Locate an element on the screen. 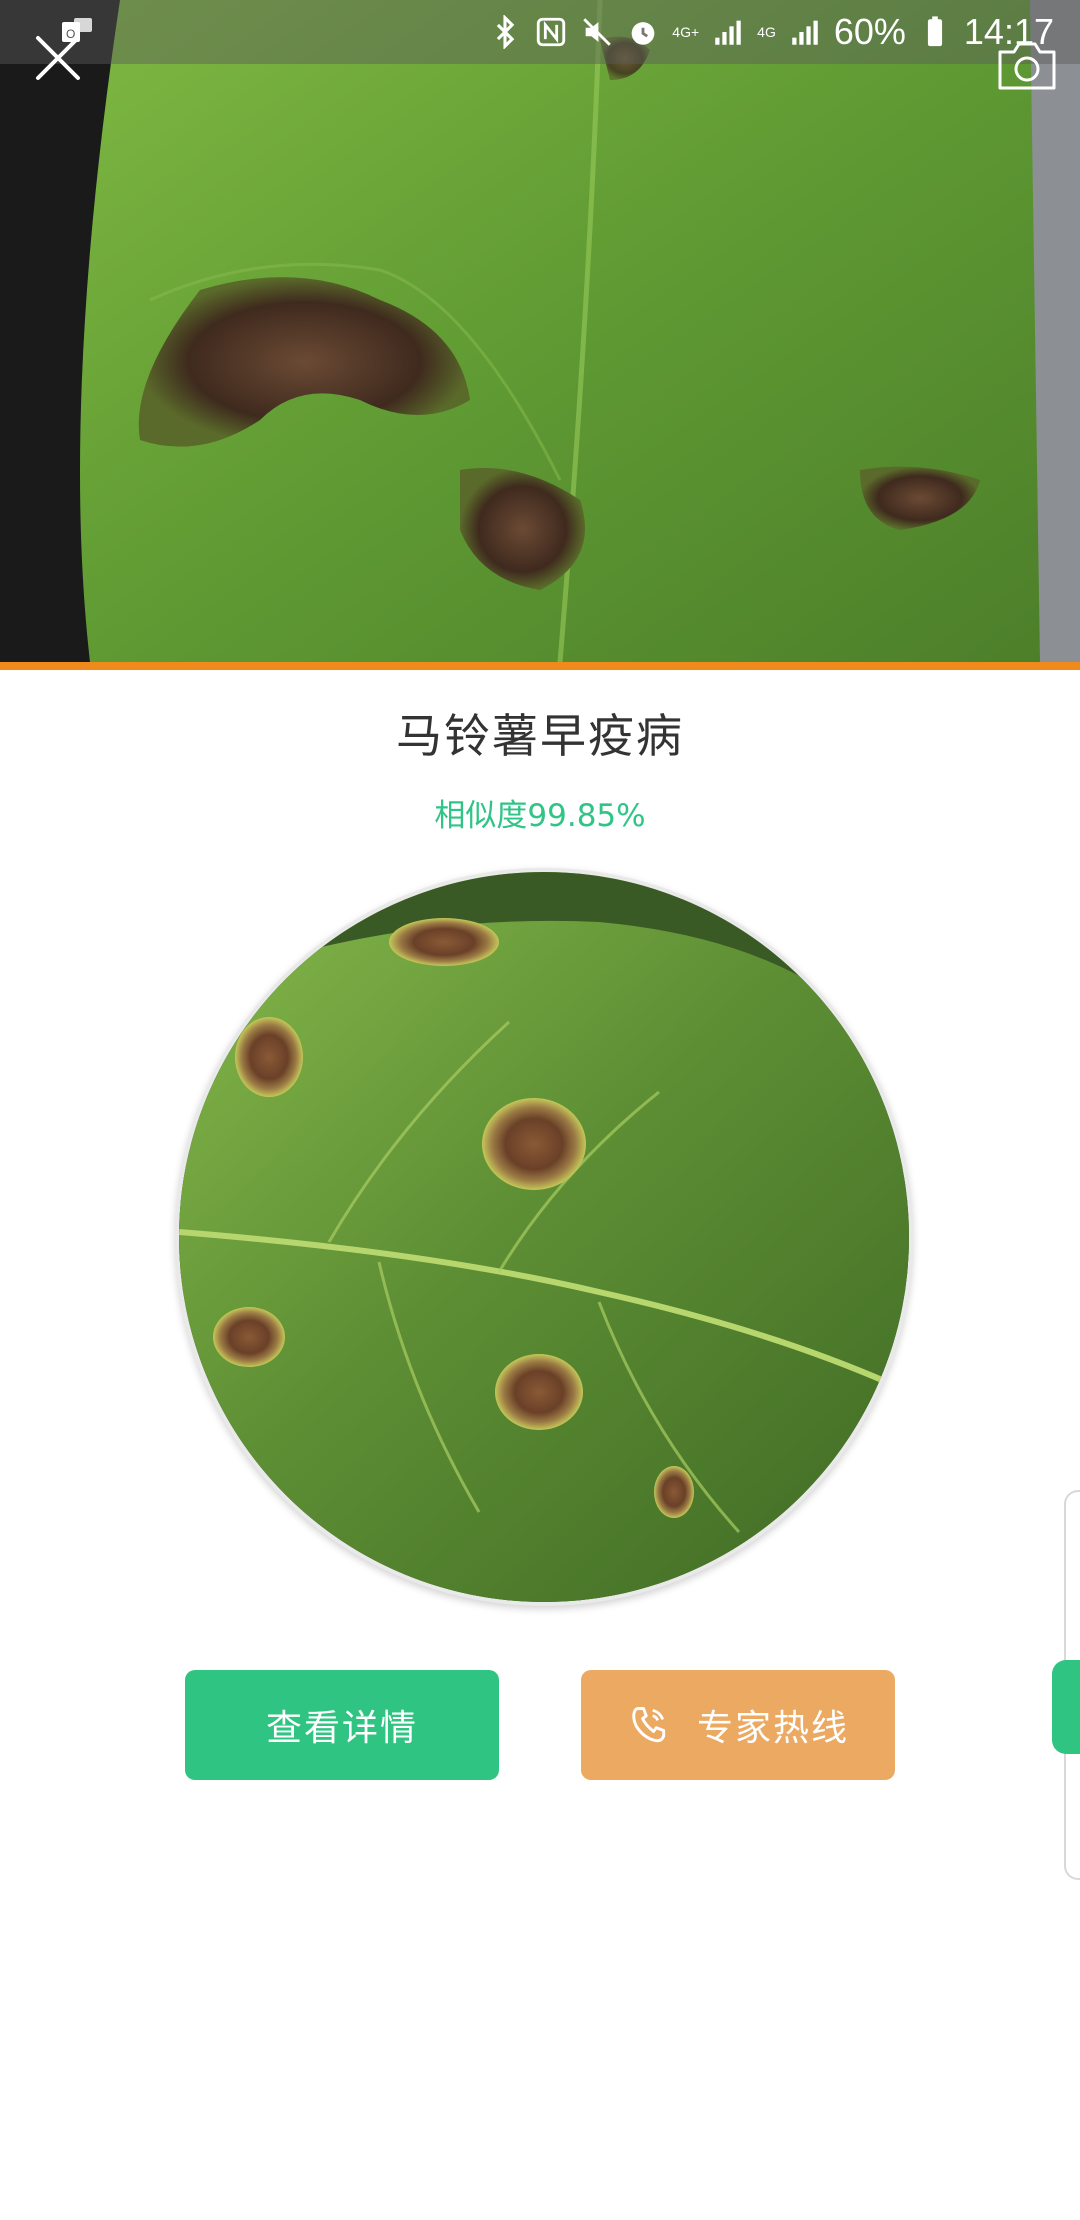  alarm-icon is located at coordinates (643, 32).